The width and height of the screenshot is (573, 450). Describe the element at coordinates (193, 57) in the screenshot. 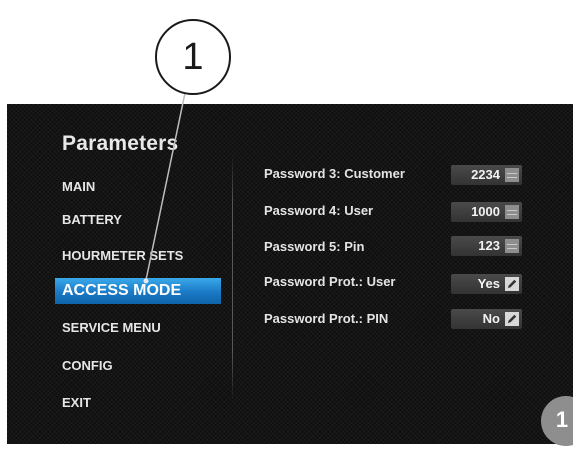

I see `callout-number: 1` at that location.